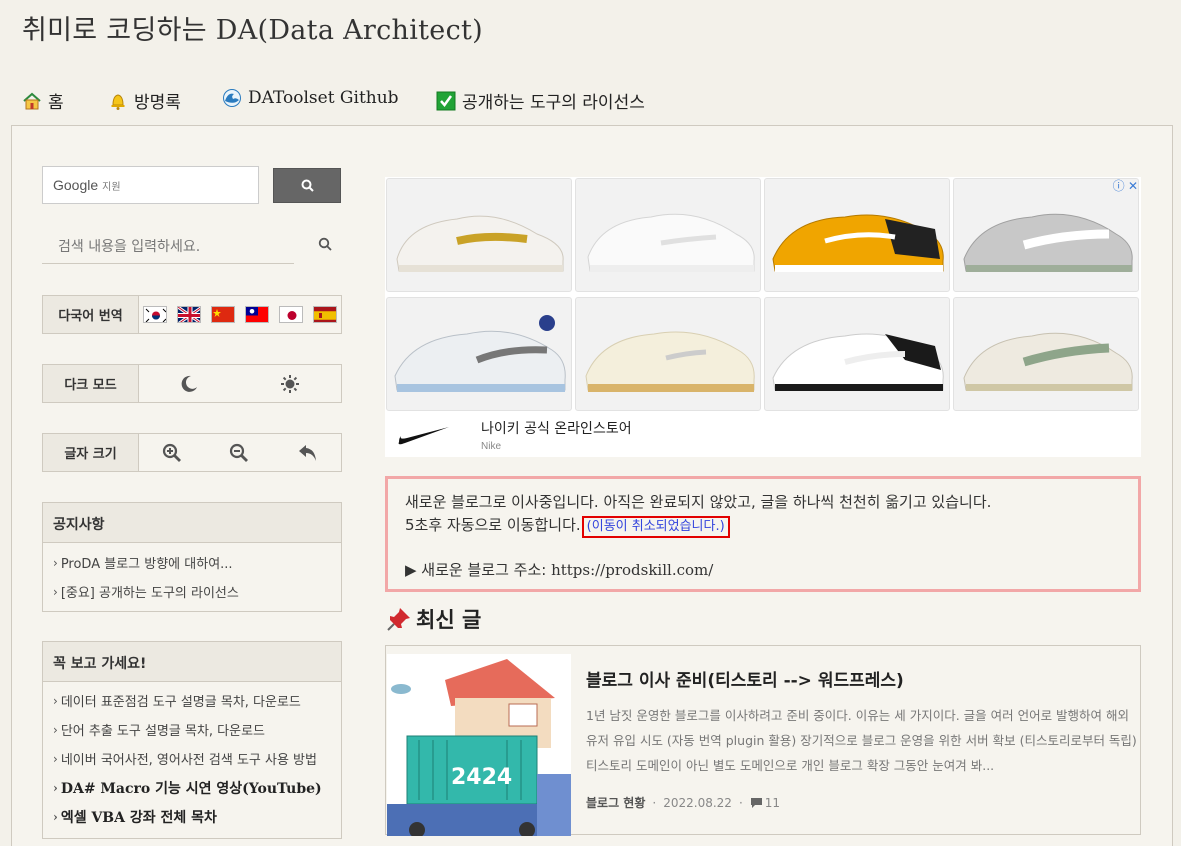 This screenshot has height=846, width=1181. What do you see at coordinates (223, 314) in the screenshot?
I see `china-flag-icon` at bounding box center [223, 314].